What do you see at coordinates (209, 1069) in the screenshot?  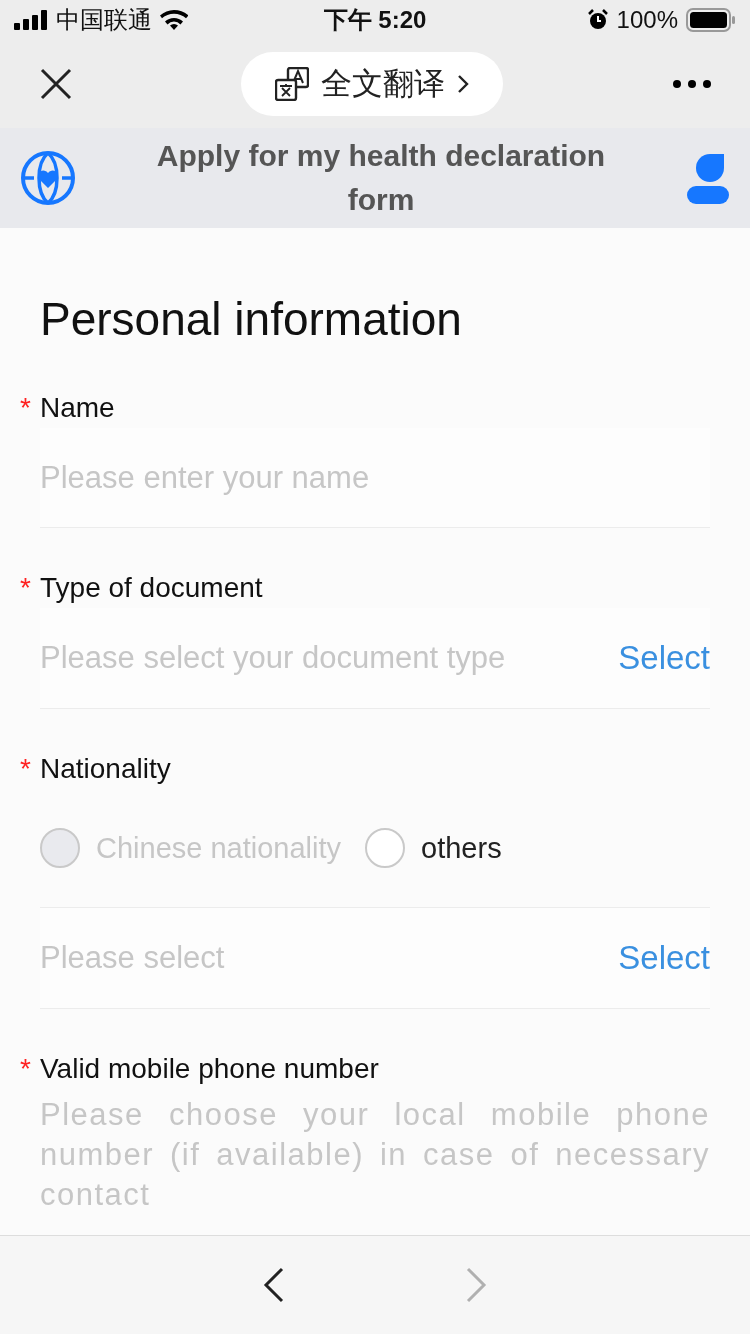 I see `field-label: Valid mobile phone number` at bounding box center [209, 1069].